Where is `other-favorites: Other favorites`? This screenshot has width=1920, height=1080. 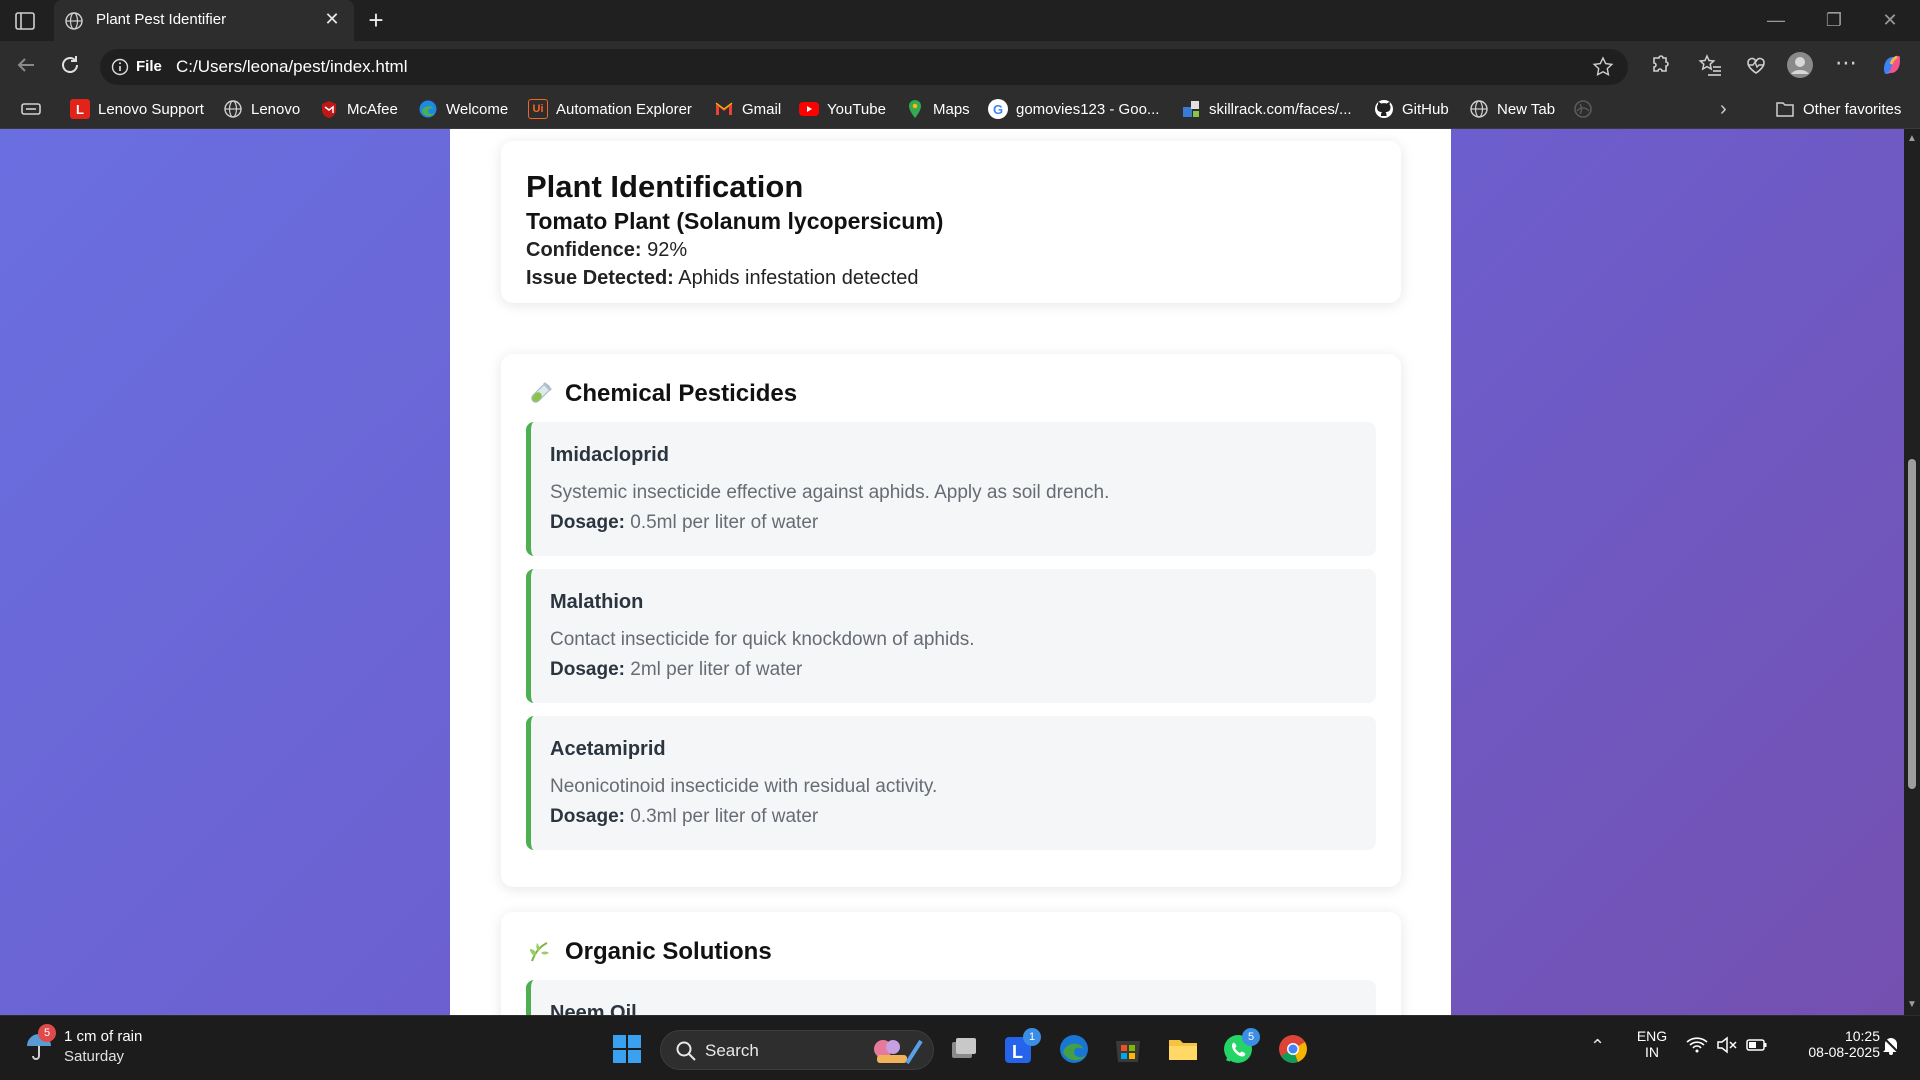
other-favorites: Other favorites is located at coordinates (1838, 109).